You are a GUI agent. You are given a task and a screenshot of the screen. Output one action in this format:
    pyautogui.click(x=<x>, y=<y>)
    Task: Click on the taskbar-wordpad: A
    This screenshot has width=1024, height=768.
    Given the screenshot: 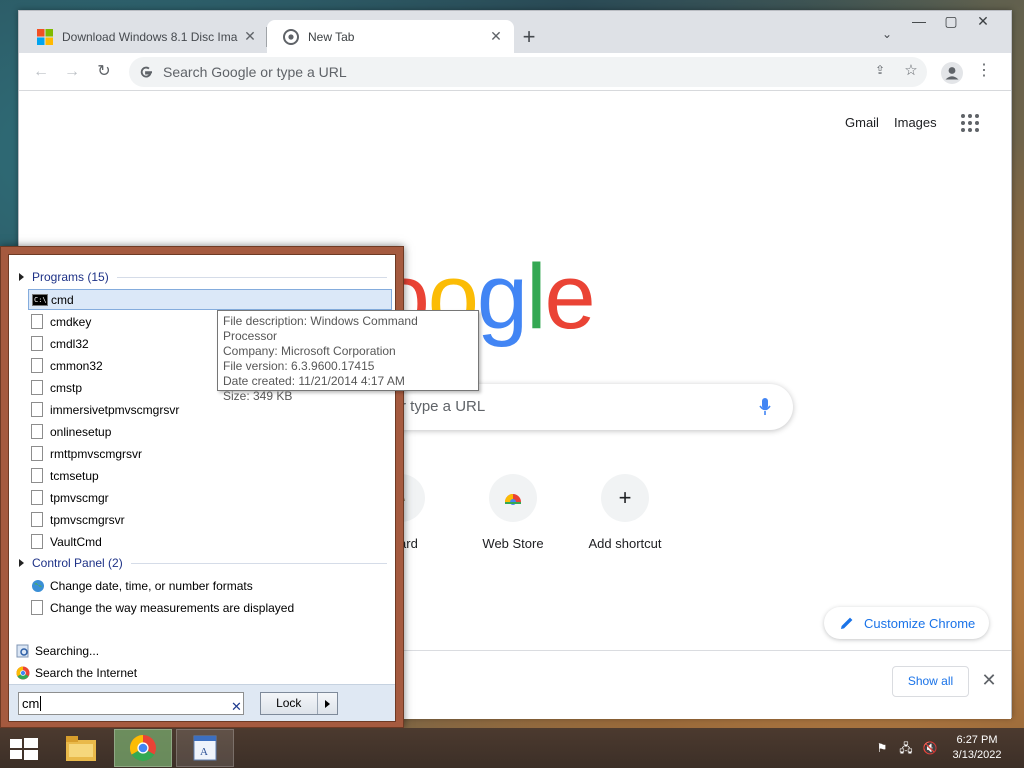 What is the action you would take?
    pyautogui.click(x=205, y=748)
    